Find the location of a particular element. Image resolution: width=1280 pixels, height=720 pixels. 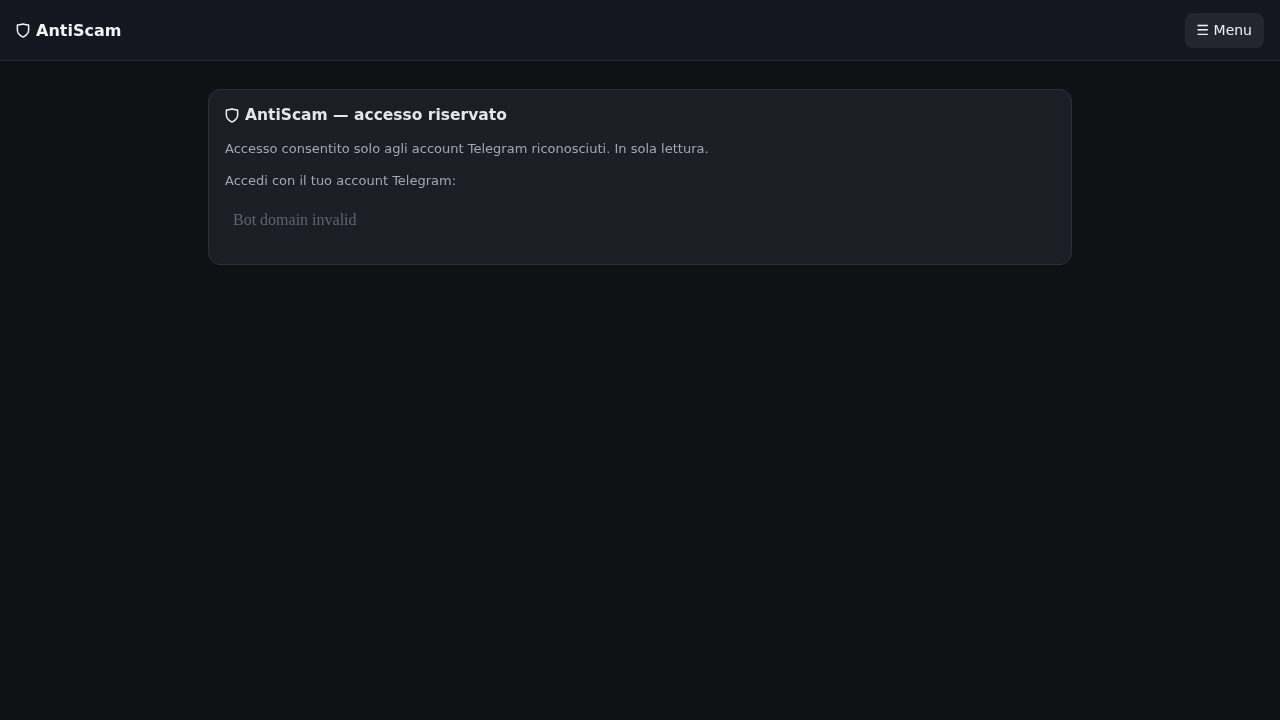

description-text: Accesso consentito solo agli account Telegram riconosciuti. In sola lettura. is located at coordinates (467, 149).